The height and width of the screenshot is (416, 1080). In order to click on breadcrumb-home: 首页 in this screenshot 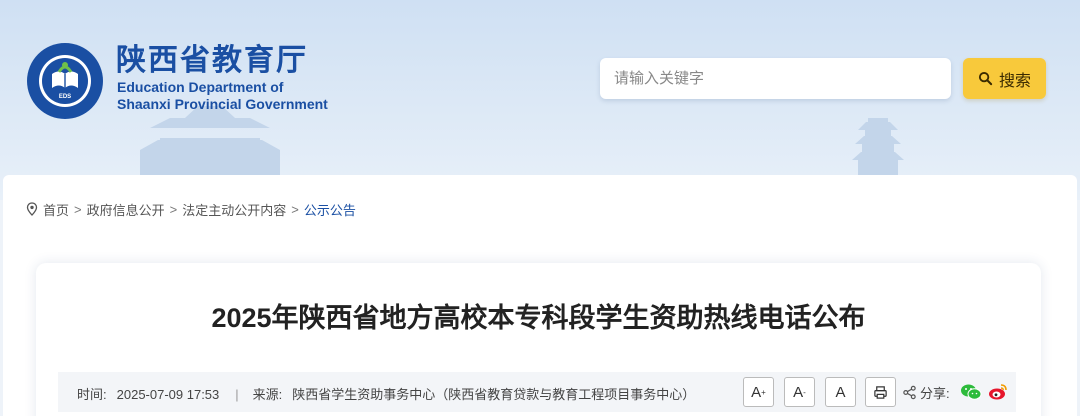, I will do `click(56, 209)`.